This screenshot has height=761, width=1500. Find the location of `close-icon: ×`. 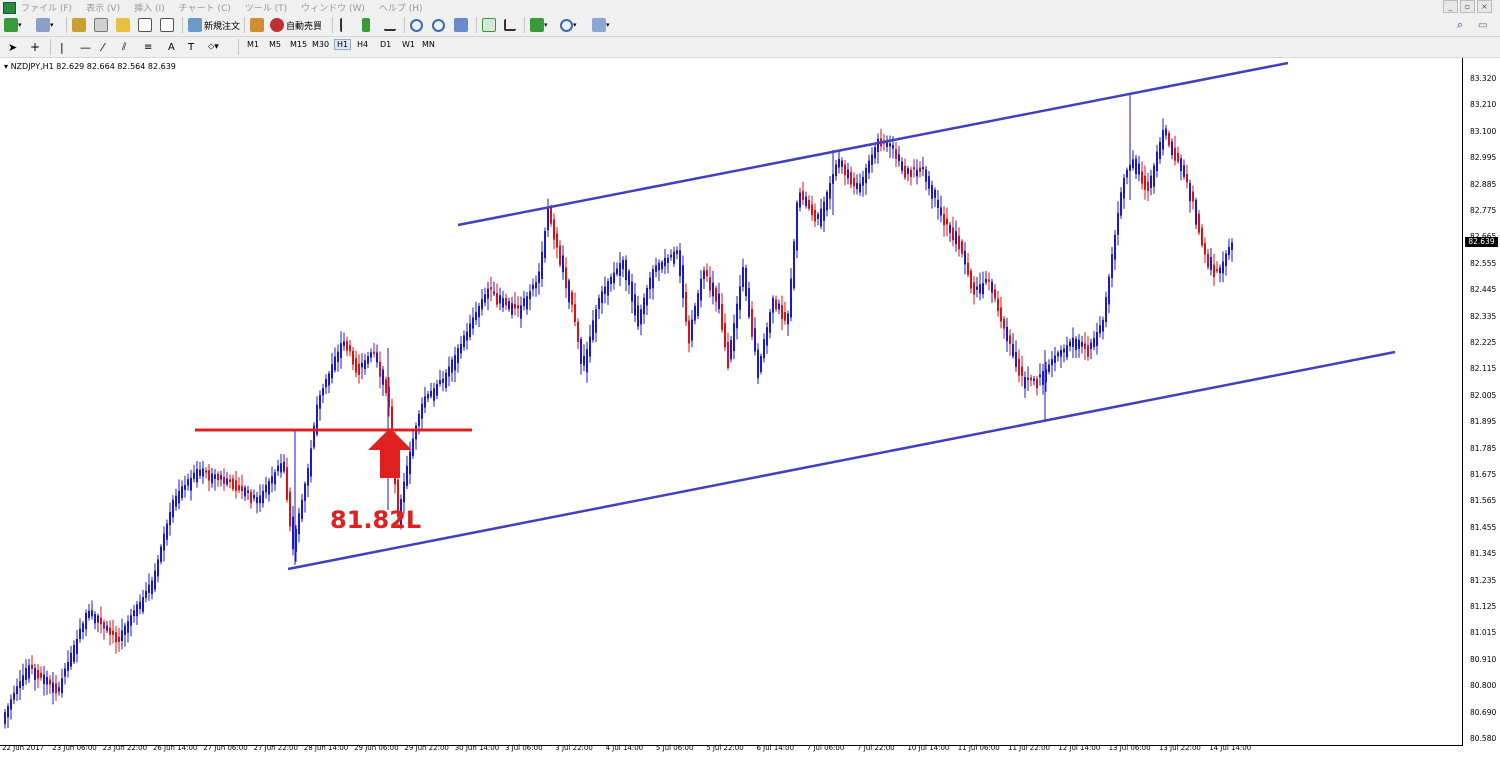

close-icon: × is located at coordinates (1484, 6).